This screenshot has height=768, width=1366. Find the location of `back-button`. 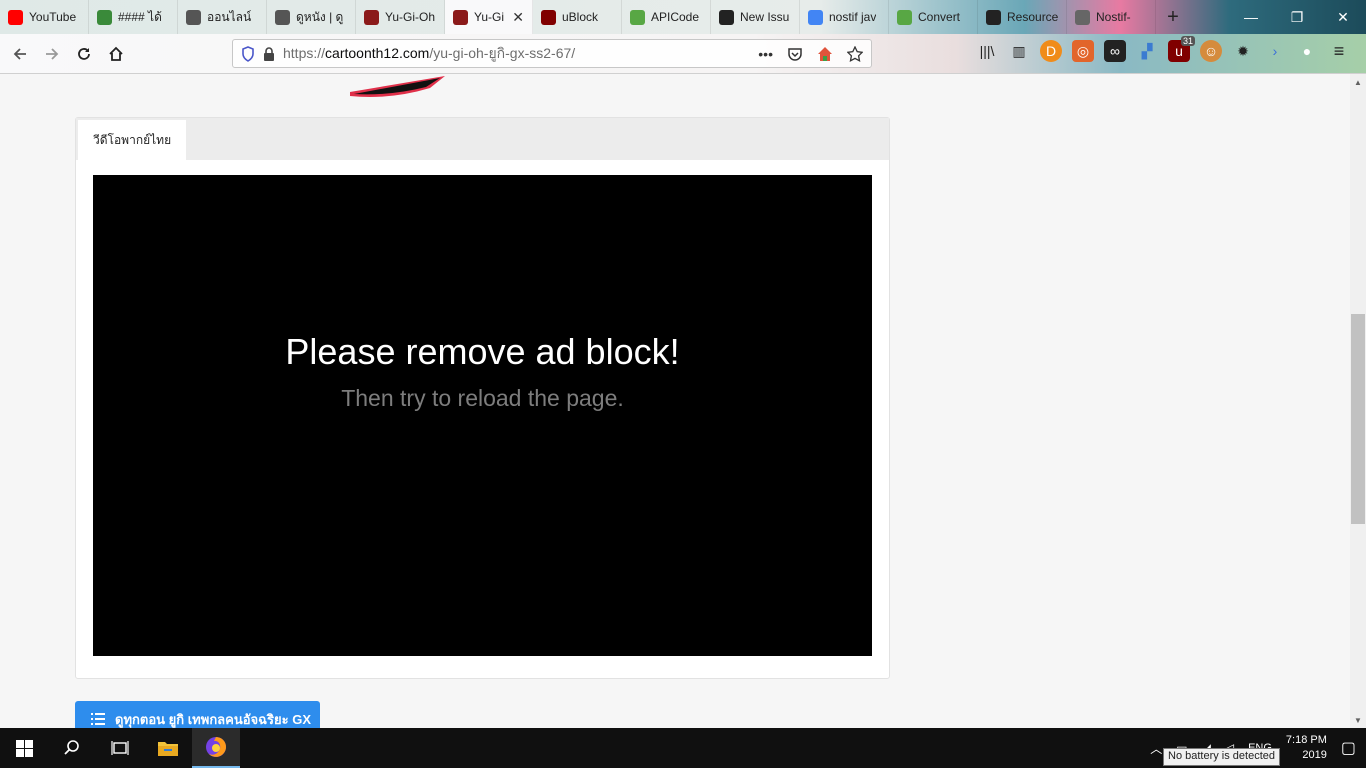

back-button is located at coordinates (20, 54).